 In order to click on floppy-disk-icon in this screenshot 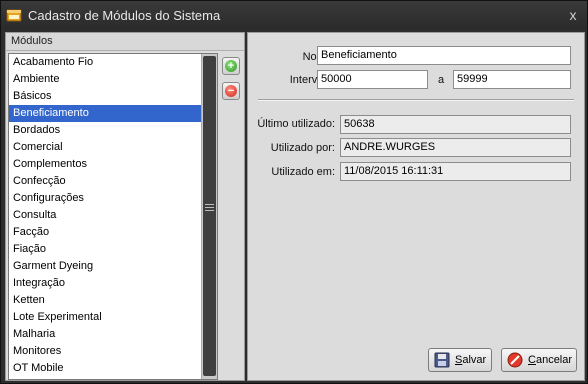, I will do `click(442, 360)`.